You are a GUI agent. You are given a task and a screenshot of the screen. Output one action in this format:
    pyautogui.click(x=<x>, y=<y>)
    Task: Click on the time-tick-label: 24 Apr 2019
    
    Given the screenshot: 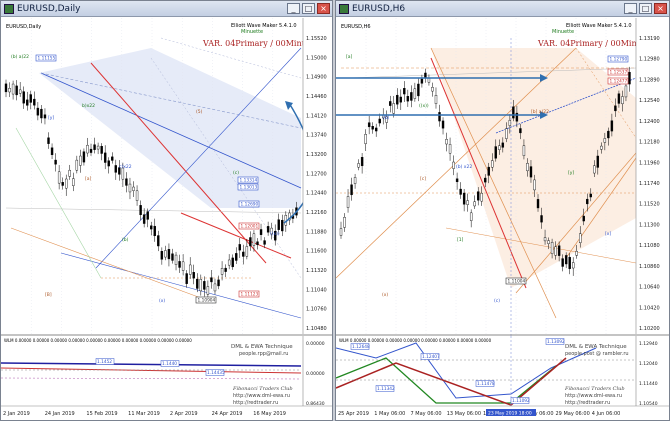 What is the action you would take?
    pyautogui.click(x=227, y=414)
    